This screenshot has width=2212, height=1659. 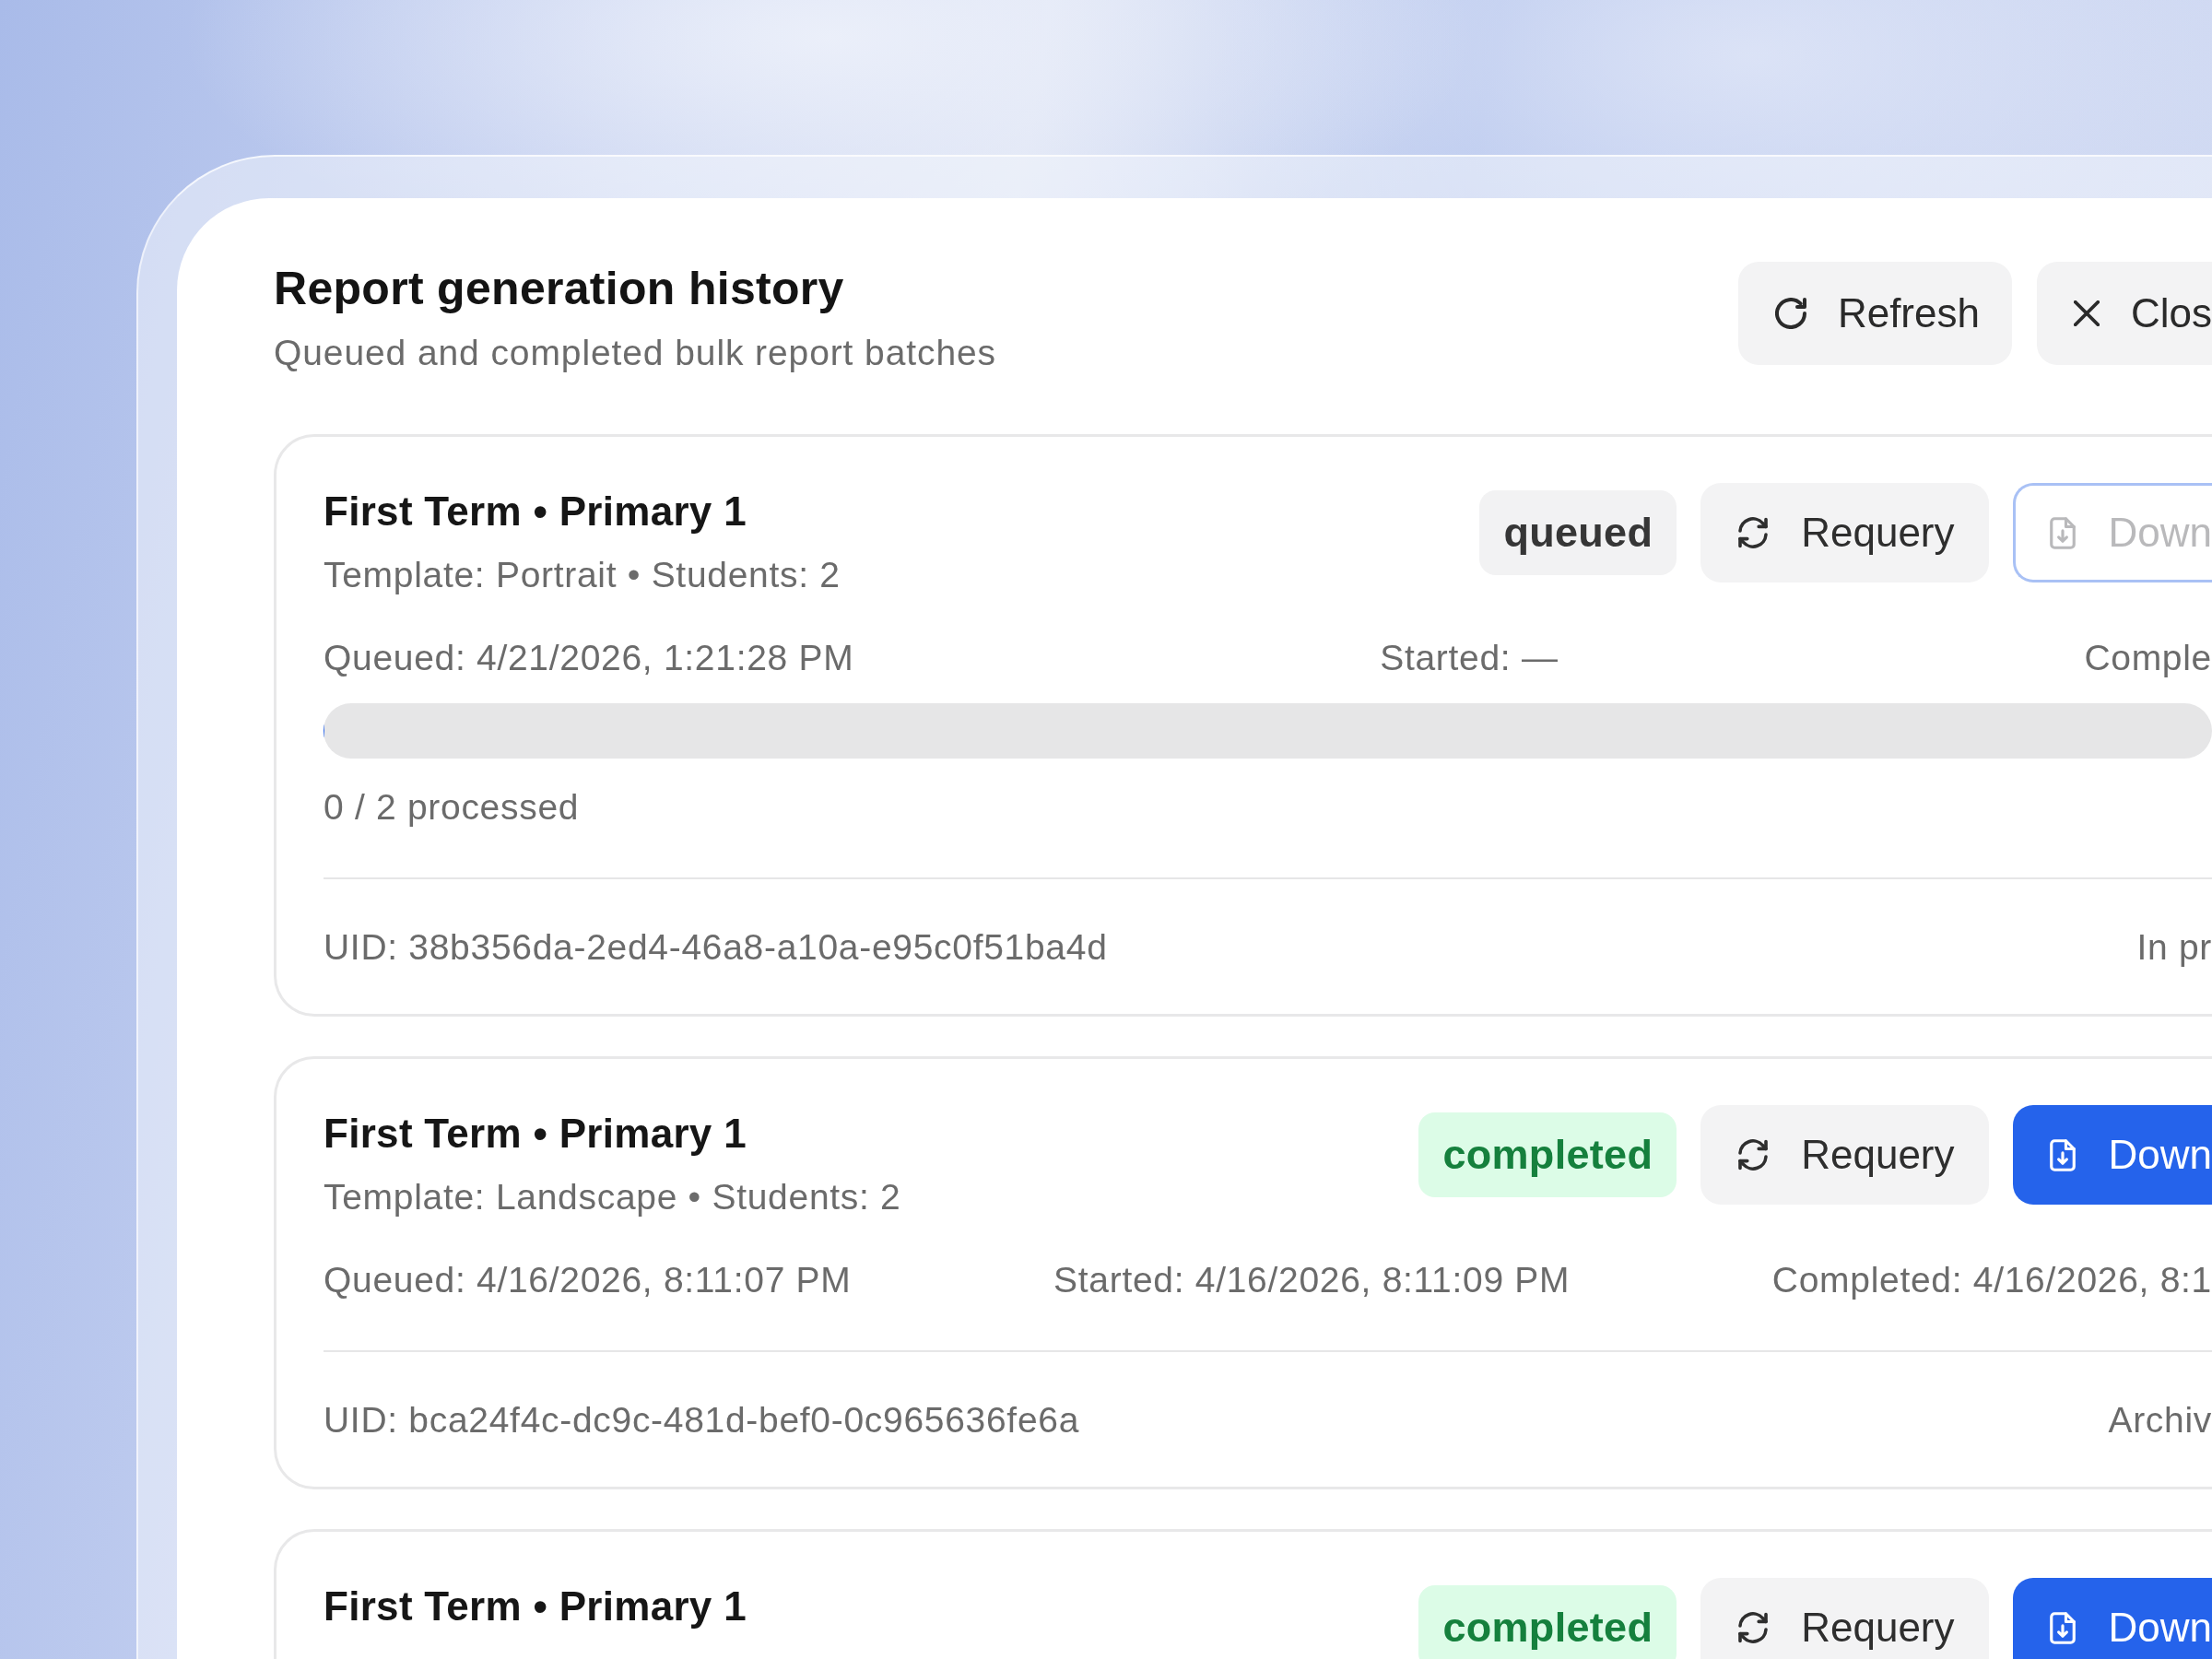 What do you see at coordinates (582, 575) in the screenshot?
I see `batch-details: Template: Portrait • Students: 2` at bounding box center [582, 575].